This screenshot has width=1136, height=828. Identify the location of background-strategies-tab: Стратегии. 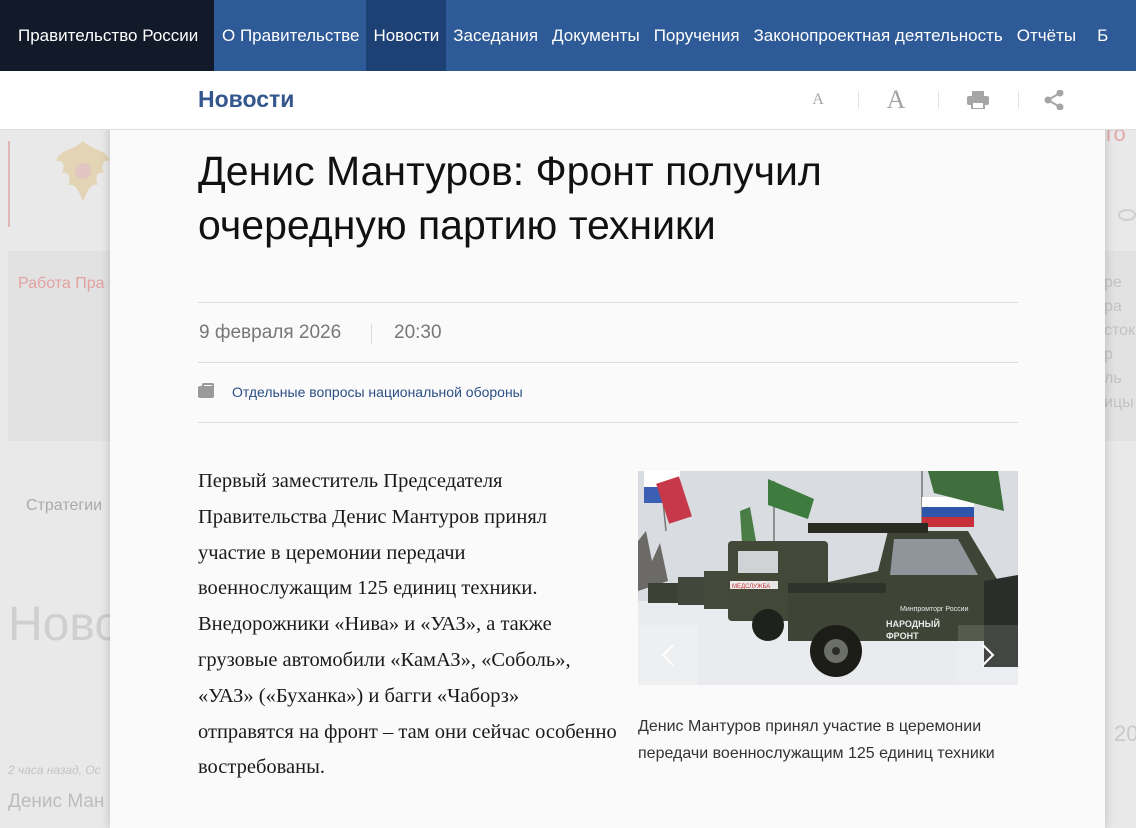
(64, 505).